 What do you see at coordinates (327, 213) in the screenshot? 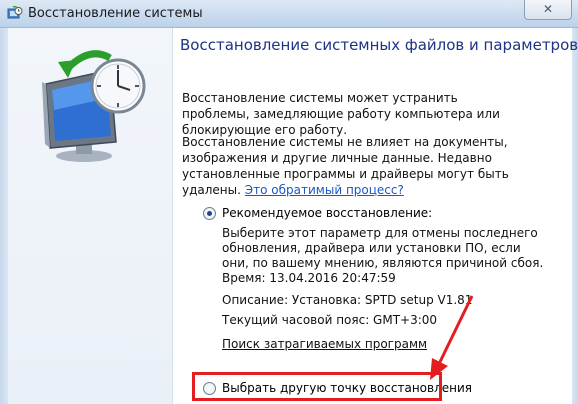
I see `recommended-restore-label: Рекомендуемое восстановление:` at bounding box center [327, 213].